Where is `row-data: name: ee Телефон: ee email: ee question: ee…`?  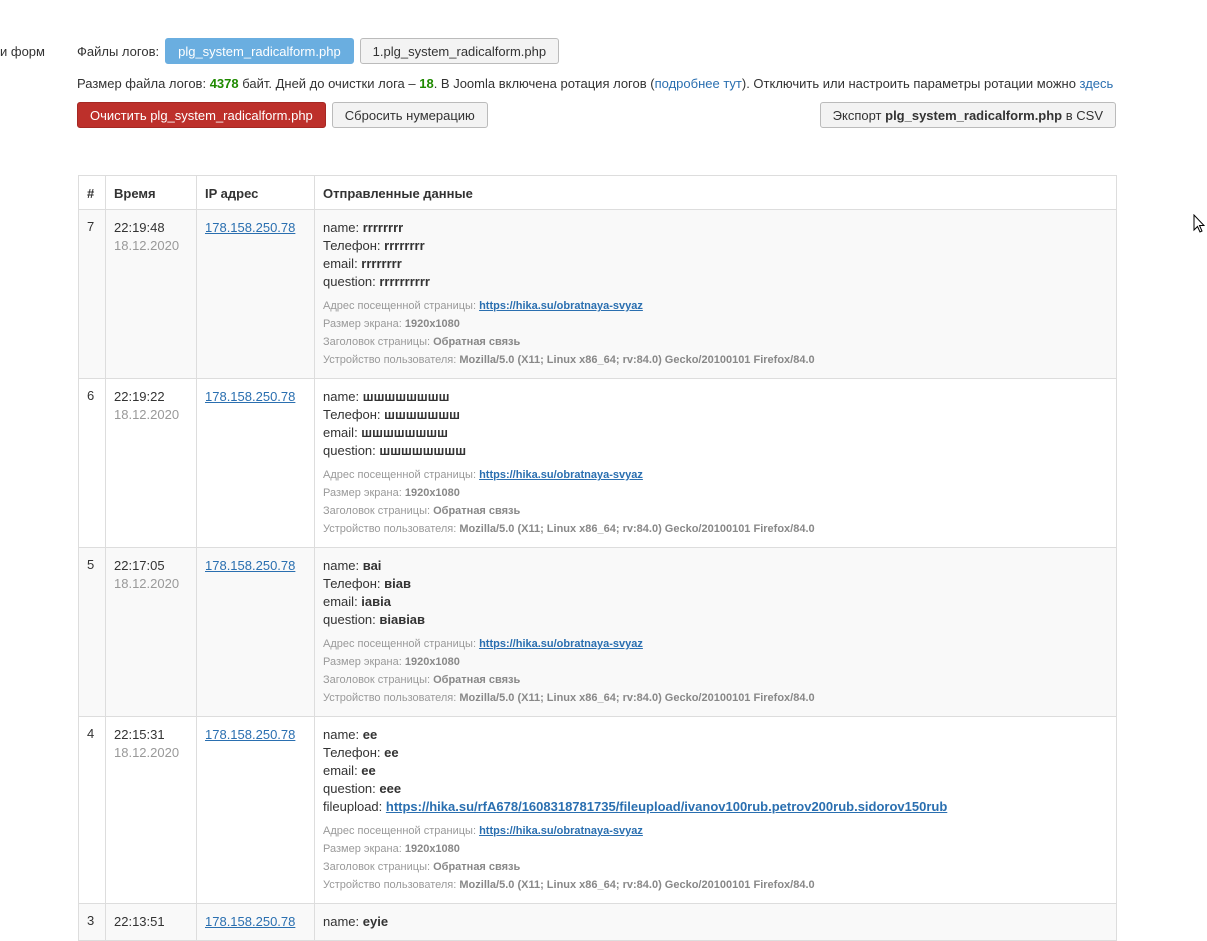 row-data: name: ee Телефон: ee email: ee question: ee… is located at coordinates (715, 810).